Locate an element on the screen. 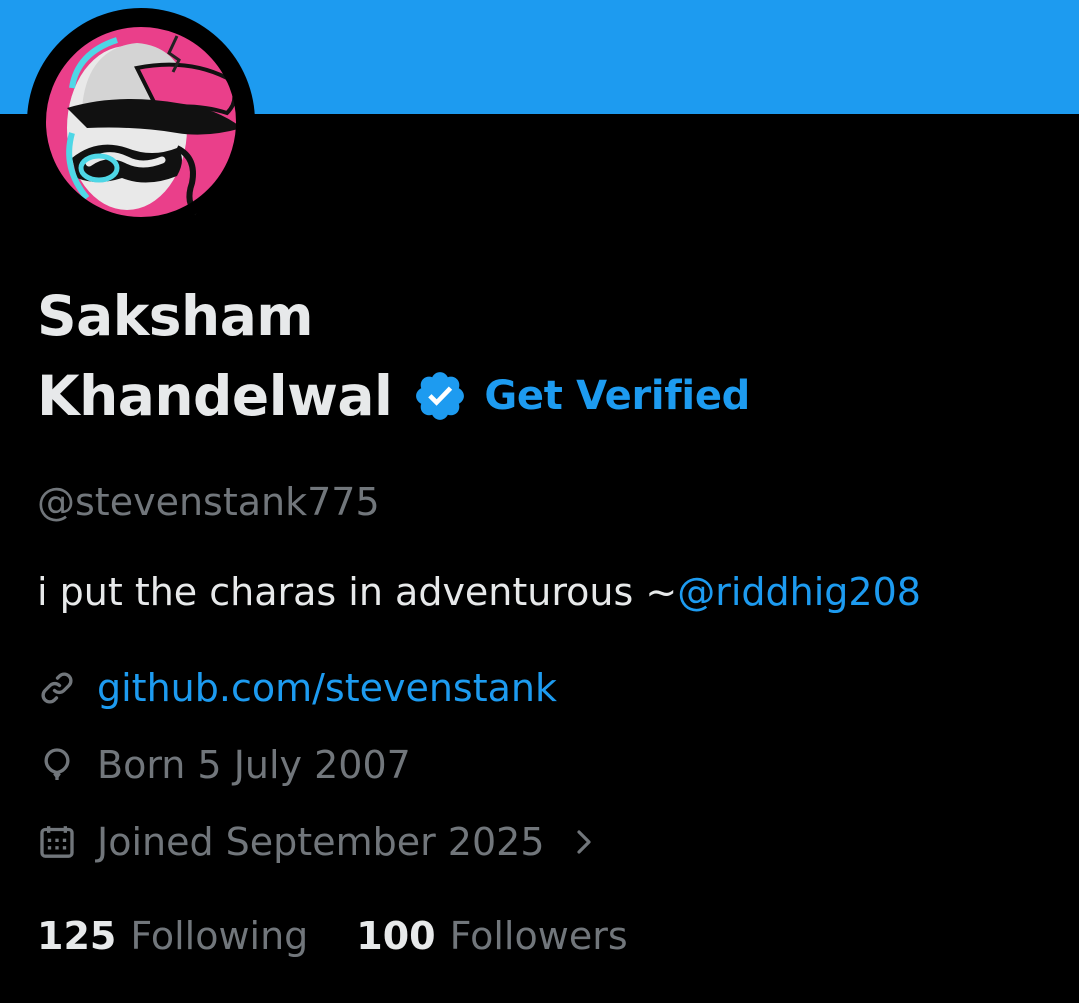  birthday-row: Born 5 July 2007 is located at coordinates (224, 765).